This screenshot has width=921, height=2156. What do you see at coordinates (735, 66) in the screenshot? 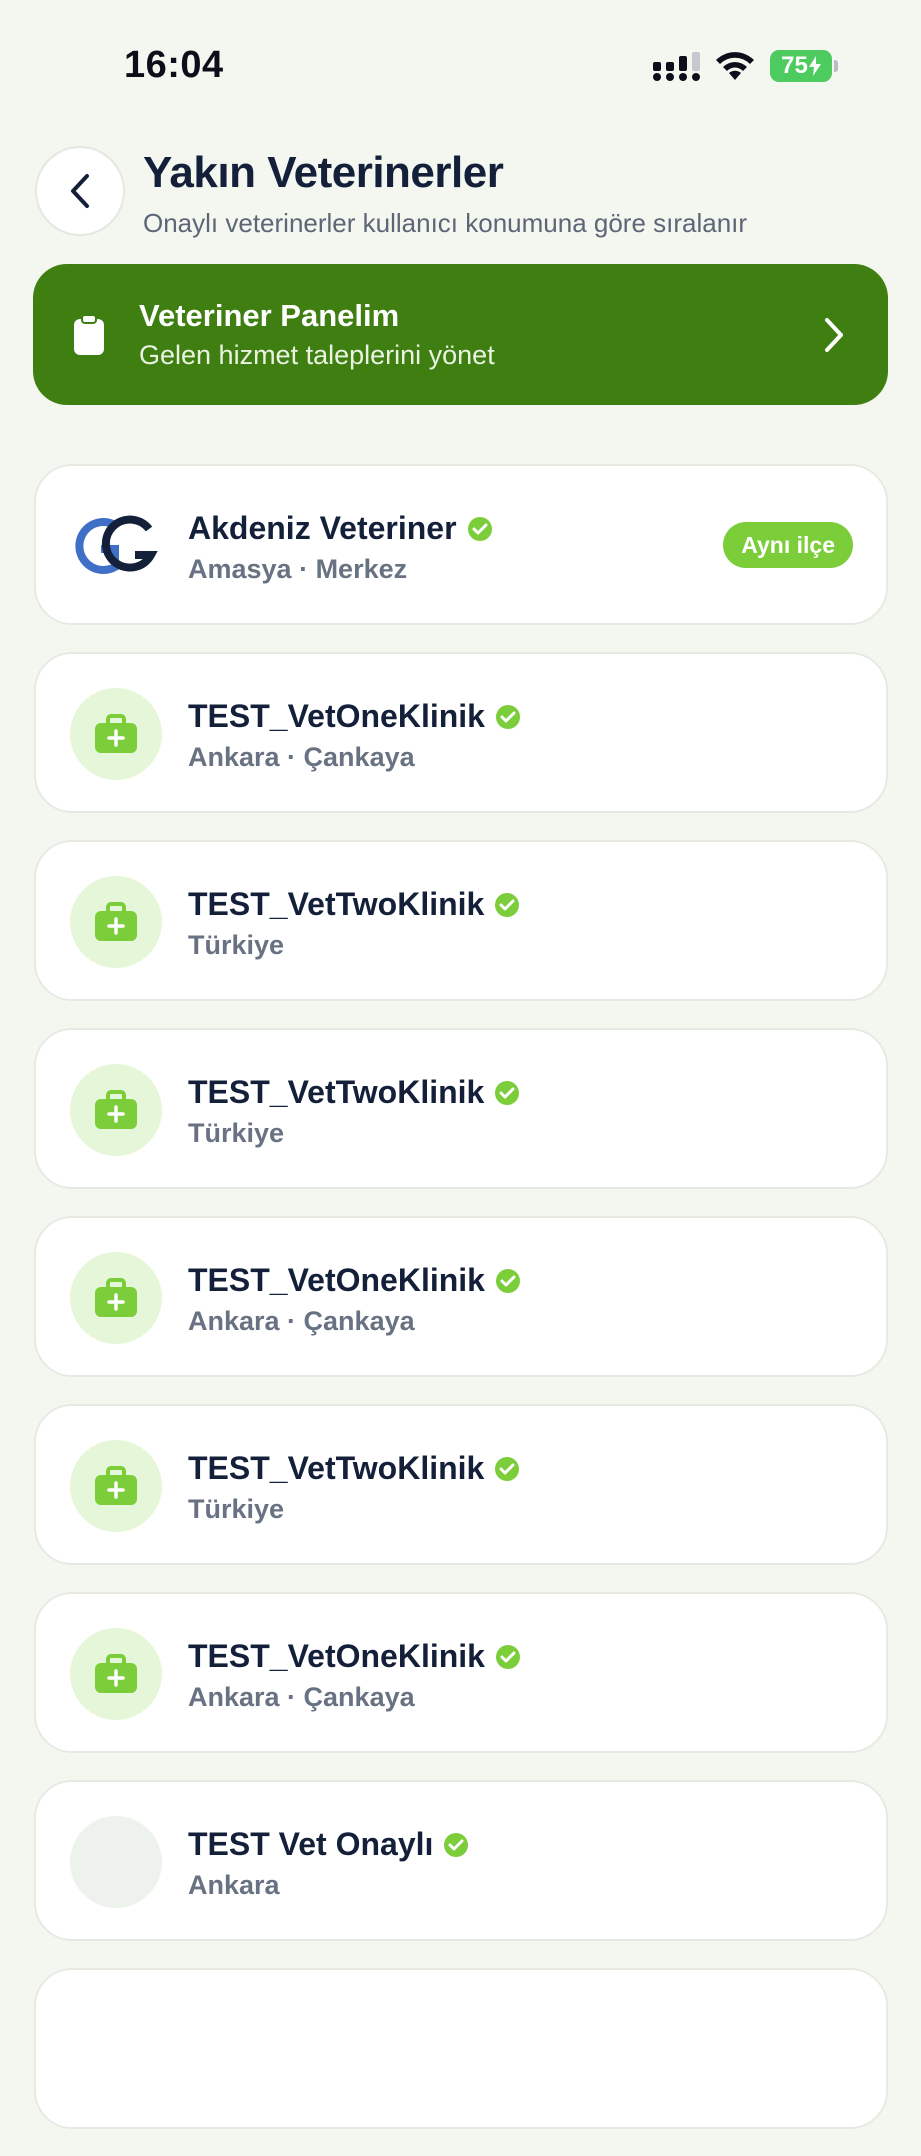
I see `wifi-icon` at bounding box center [735, 66].